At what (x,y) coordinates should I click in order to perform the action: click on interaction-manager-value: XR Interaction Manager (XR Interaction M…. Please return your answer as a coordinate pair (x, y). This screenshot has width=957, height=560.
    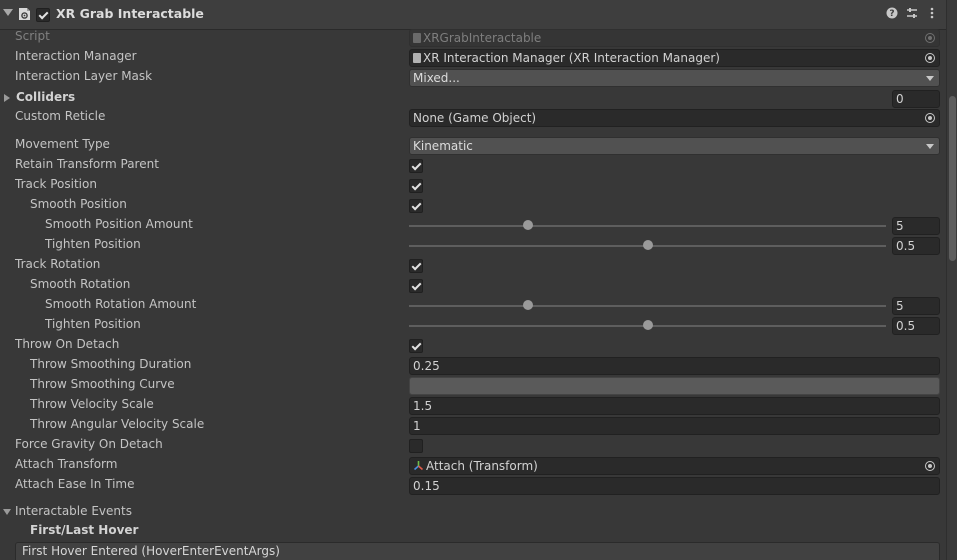
    Looking at the image, I should click on (571, 58).